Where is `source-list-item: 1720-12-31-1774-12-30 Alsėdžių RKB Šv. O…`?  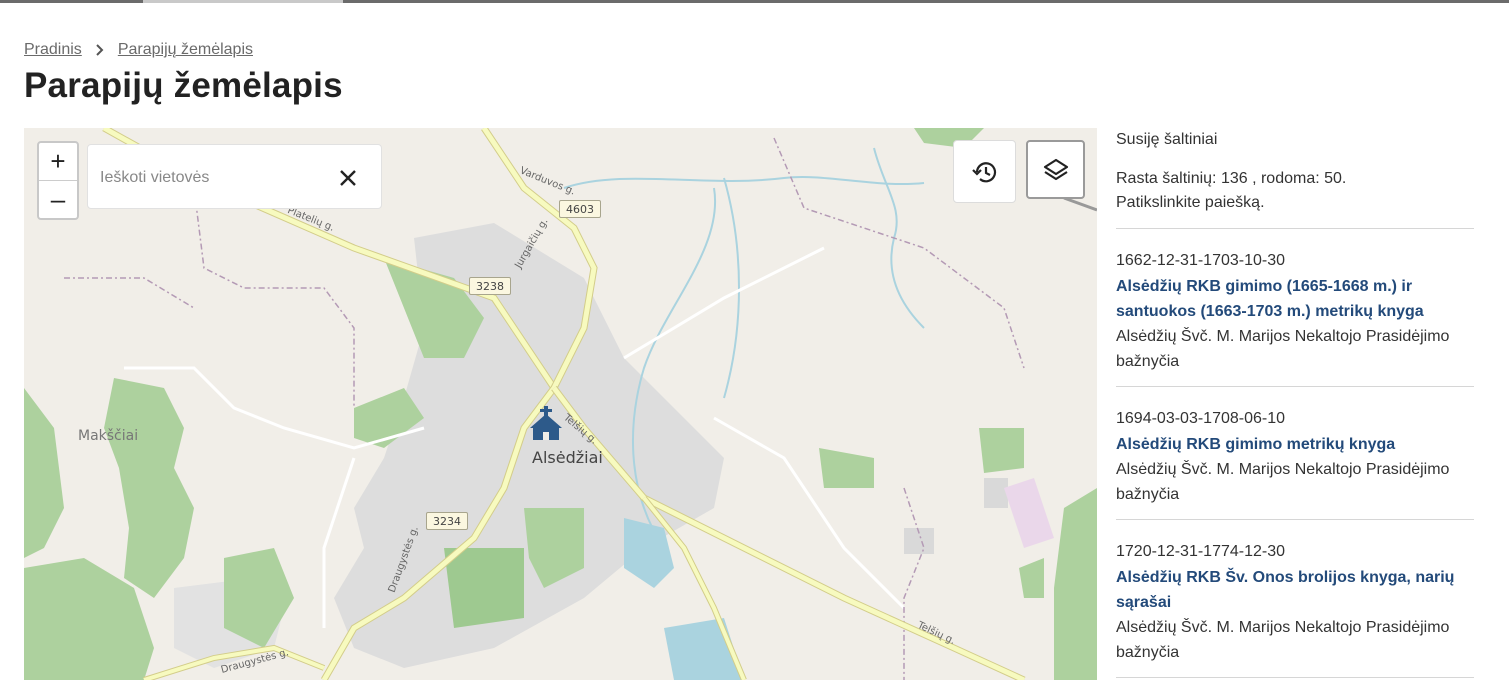 source-list-item: 1720-12-31-1774-12-30 Alsėdžių RKB Šv. O… is located at coordinates (1295, 599).